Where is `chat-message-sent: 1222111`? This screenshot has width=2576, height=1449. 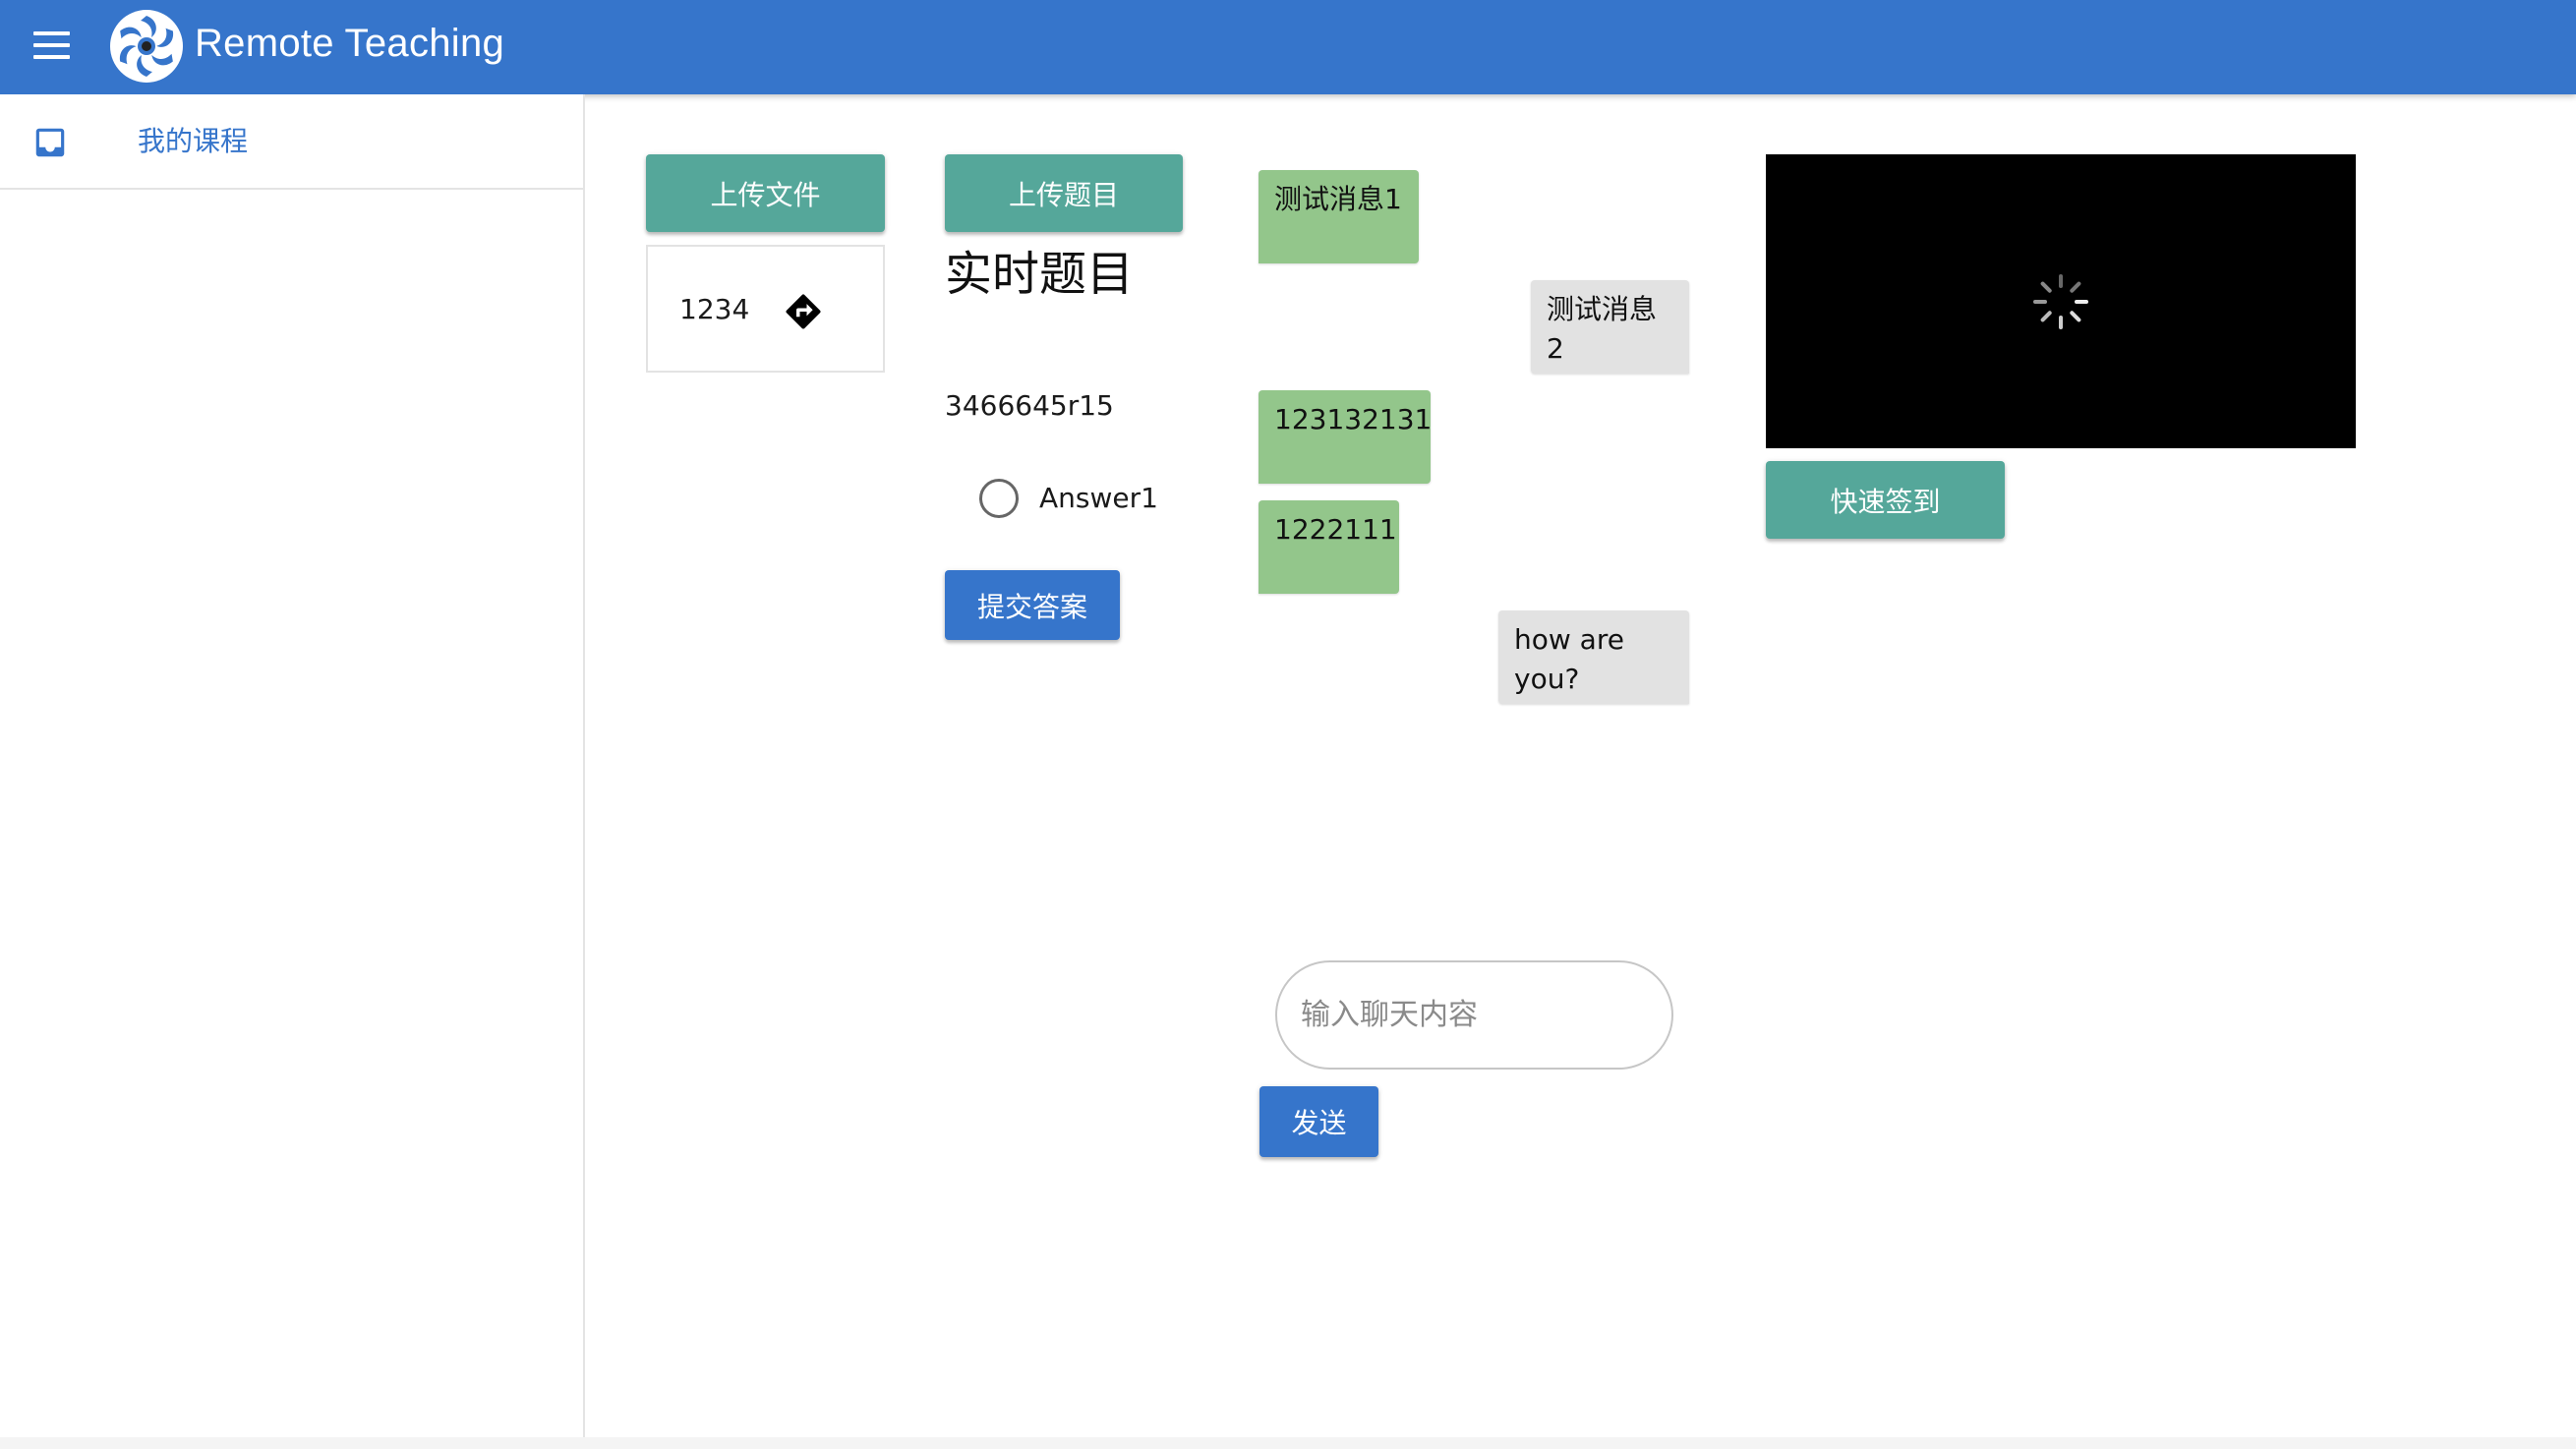 chat-message-sent: 1222111 is located at coordinates (1329, 547).